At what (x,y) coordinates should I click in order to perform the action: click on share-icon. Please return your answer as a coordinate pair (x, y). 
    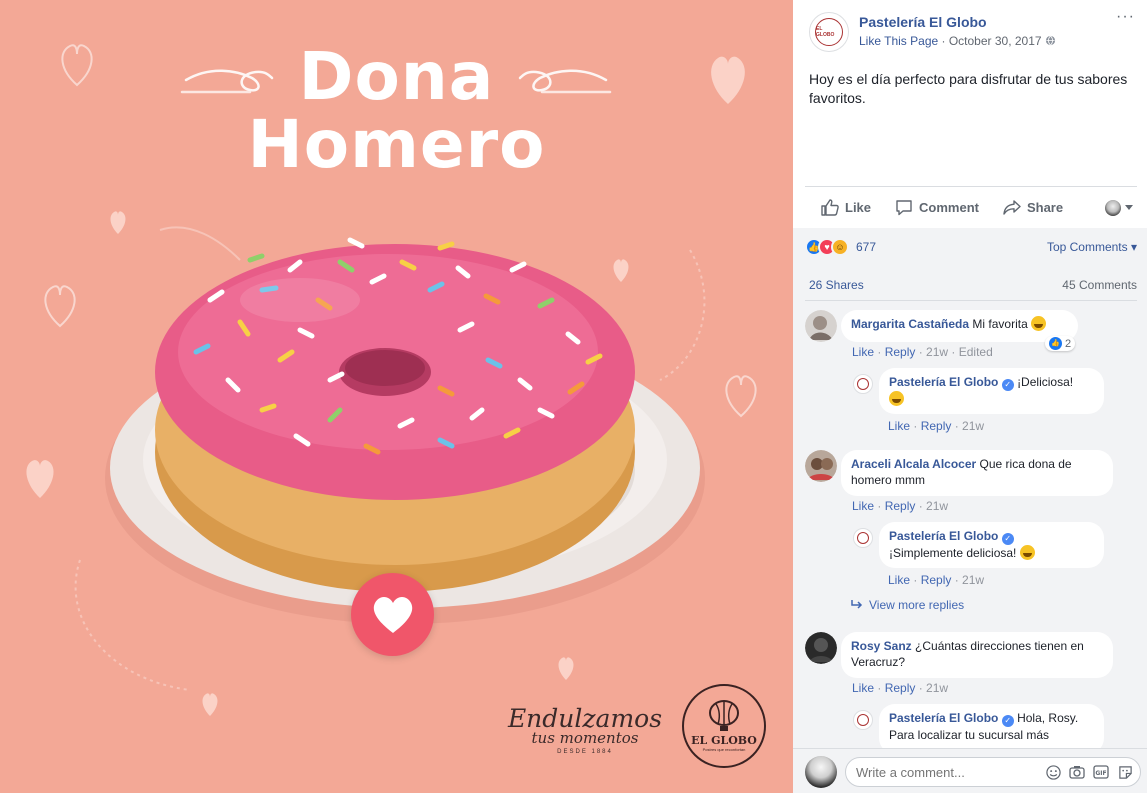
    Looking at the image, I should click on (1012, 207).